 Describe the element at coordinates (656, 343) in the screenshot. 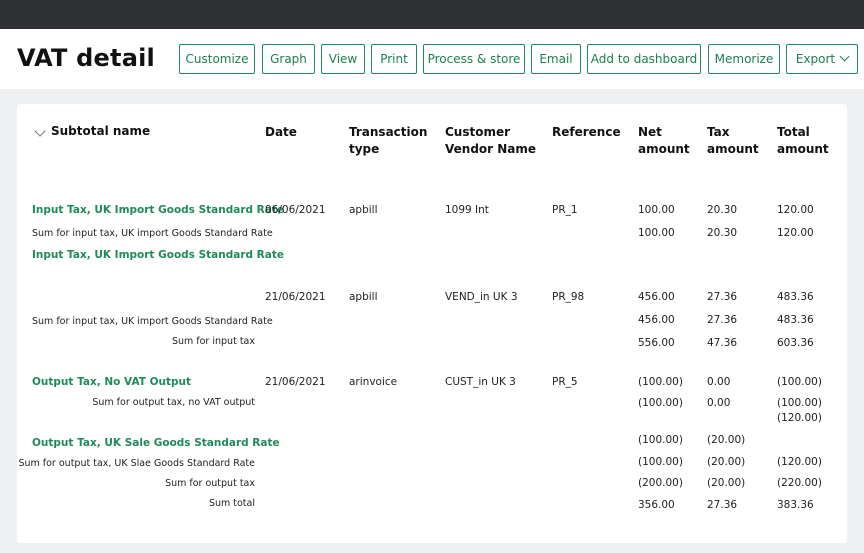

I see `cell-net: 556.00` at that location.